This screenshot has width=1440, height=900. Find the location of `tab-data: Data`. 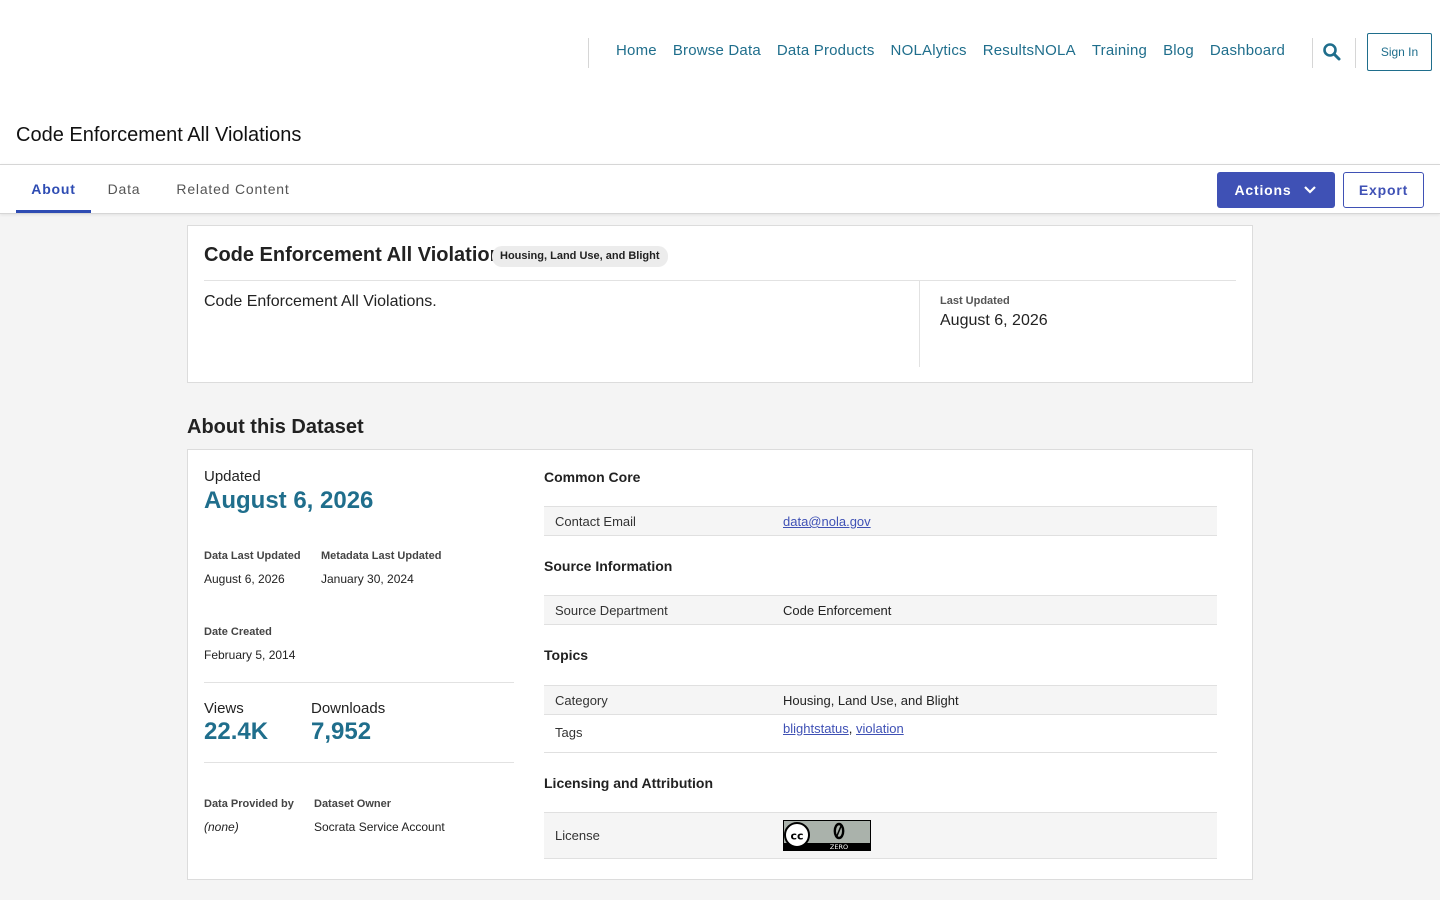

tab-data: Data is located at coordinates (124, 189).